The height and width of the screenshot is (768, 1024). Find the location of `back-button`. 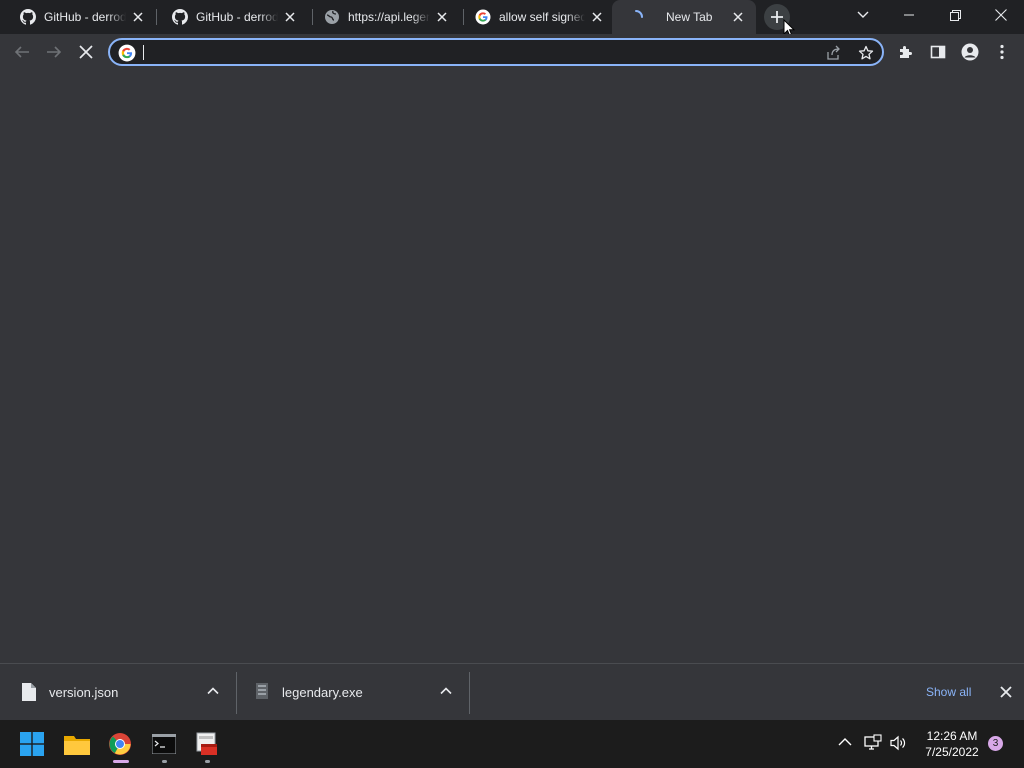

back-button is located at coordinates (22, 52).